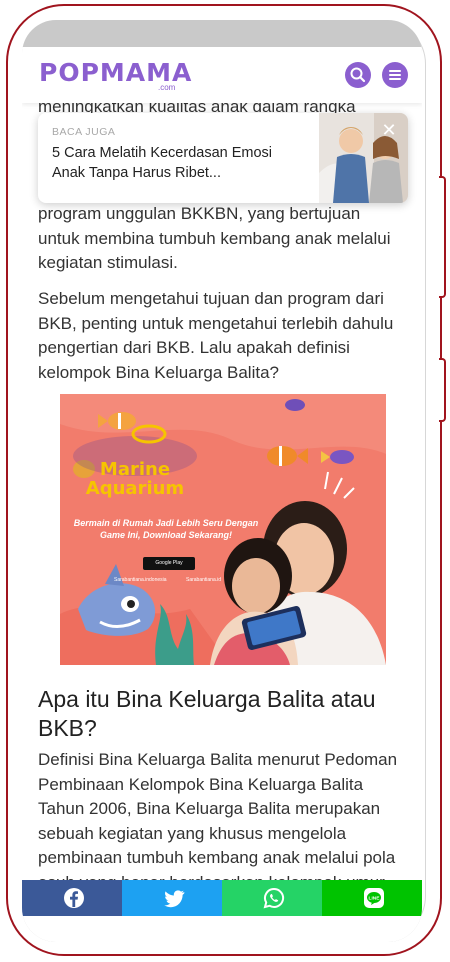 This screenshot has height=962, width=450. I want to click on close-icon: ✕, so click(389, 130).